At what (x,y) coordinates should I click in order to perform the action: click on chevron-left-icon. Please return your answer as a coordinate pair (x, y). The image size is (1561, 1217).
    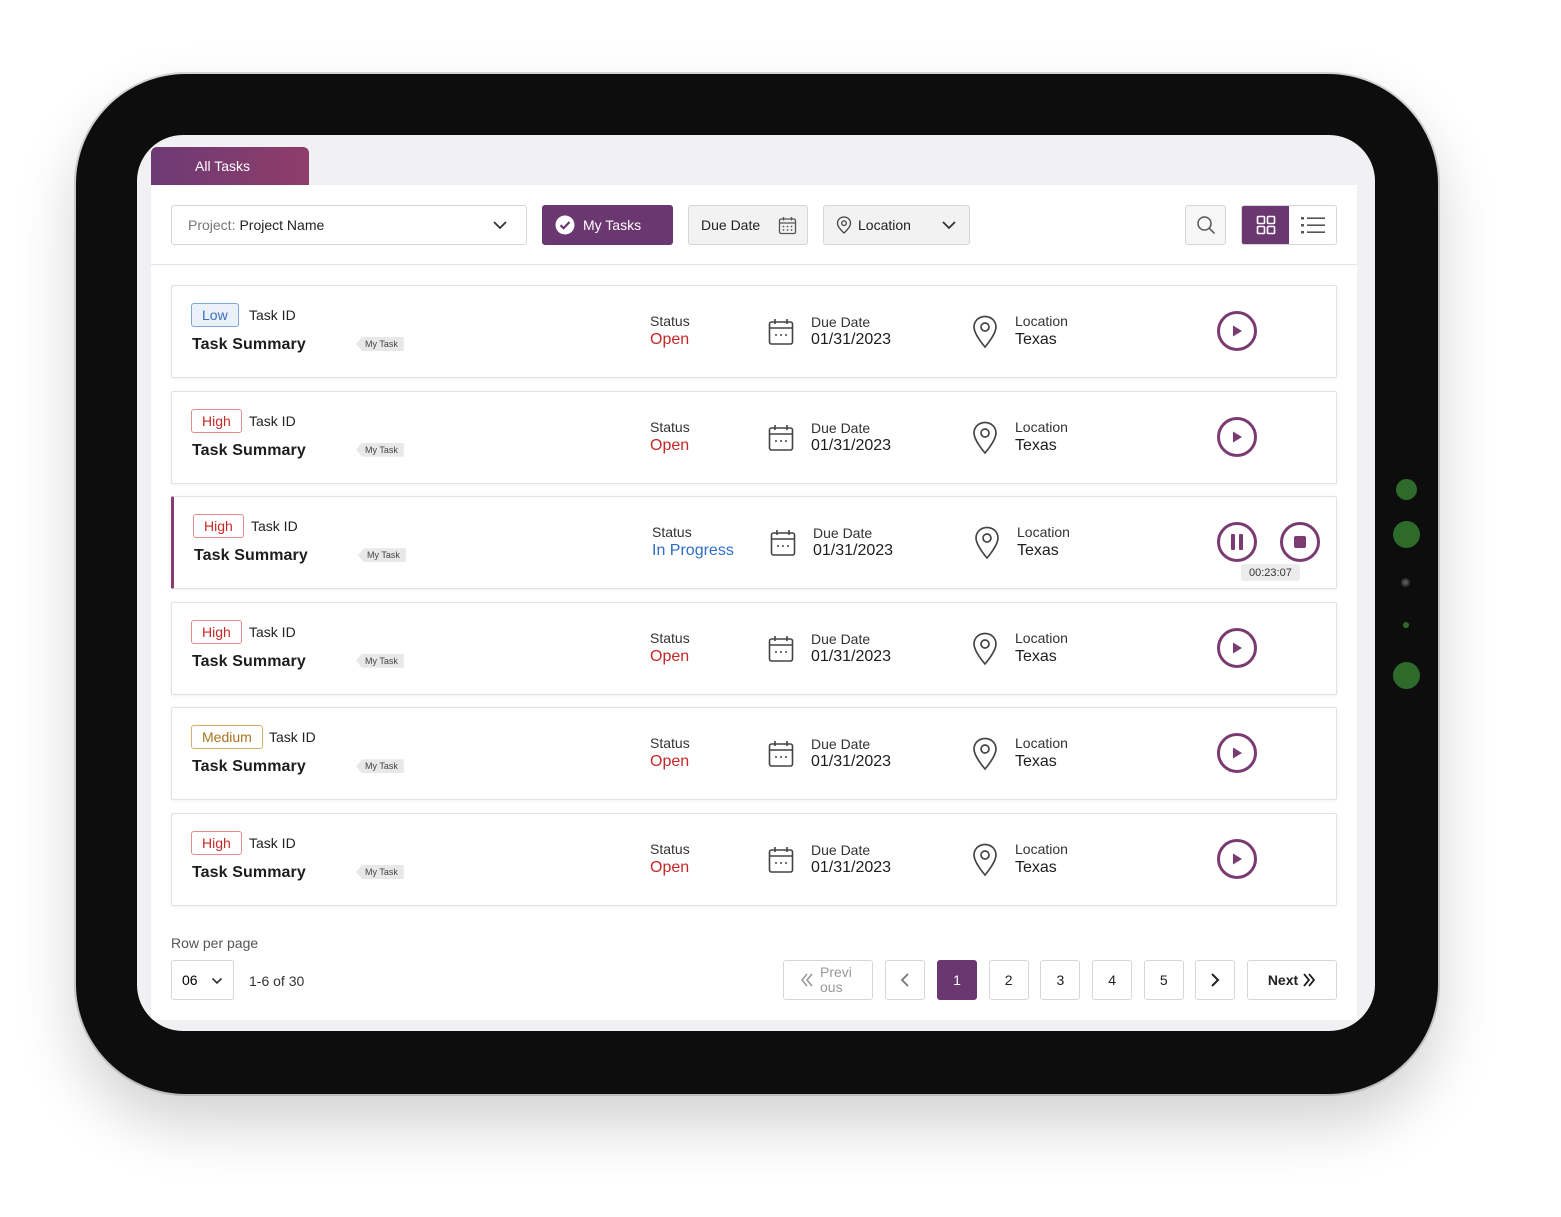
    Looking at the image, I should click on (904, 980).